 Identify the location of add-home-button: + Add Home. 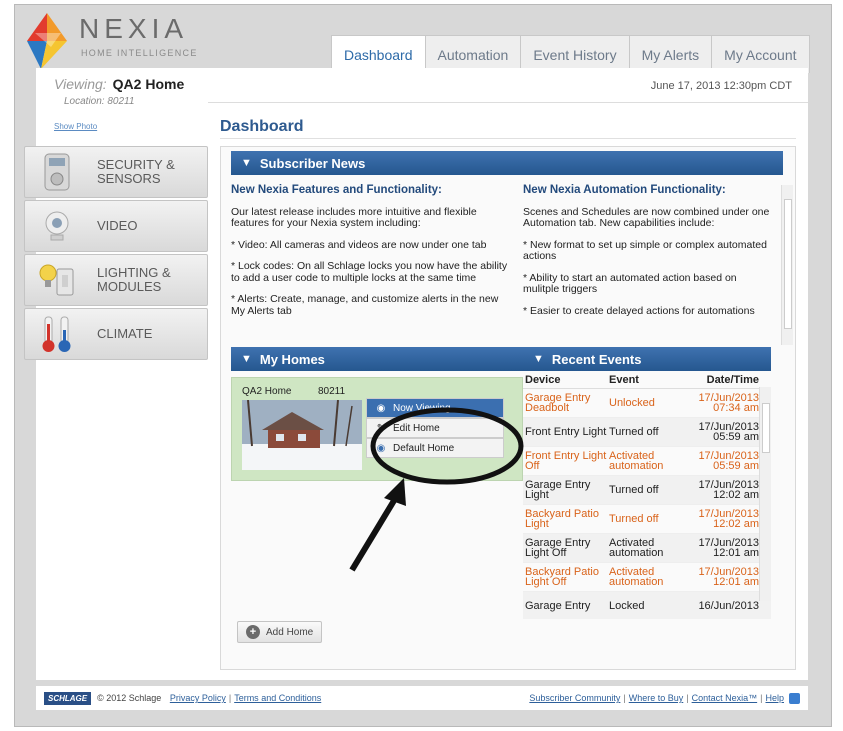
(280, 632).